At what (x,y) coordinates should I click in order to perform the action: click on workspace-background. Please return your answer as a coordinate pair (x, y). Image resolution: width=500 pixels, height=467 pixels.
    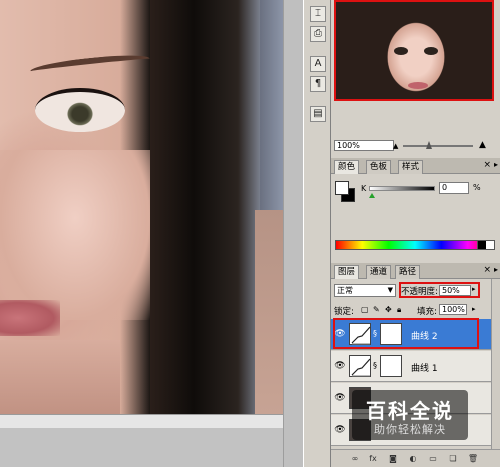
    Looking at the image, I should click on (151, 447).